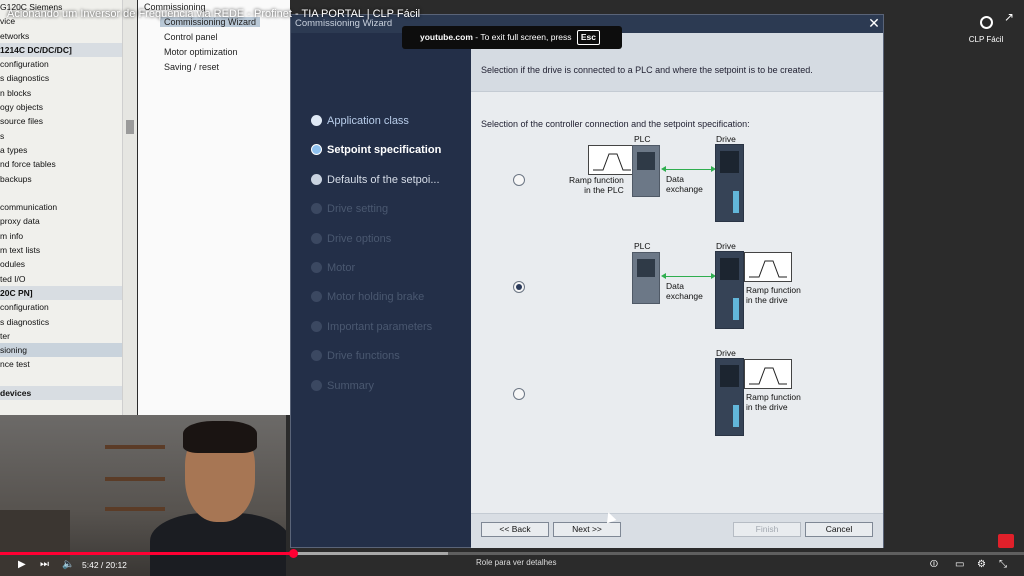 This screenshot has width=1024, height=576. I want to click on exit-fullscreen-icon: ⤡, so click(1003, 564).